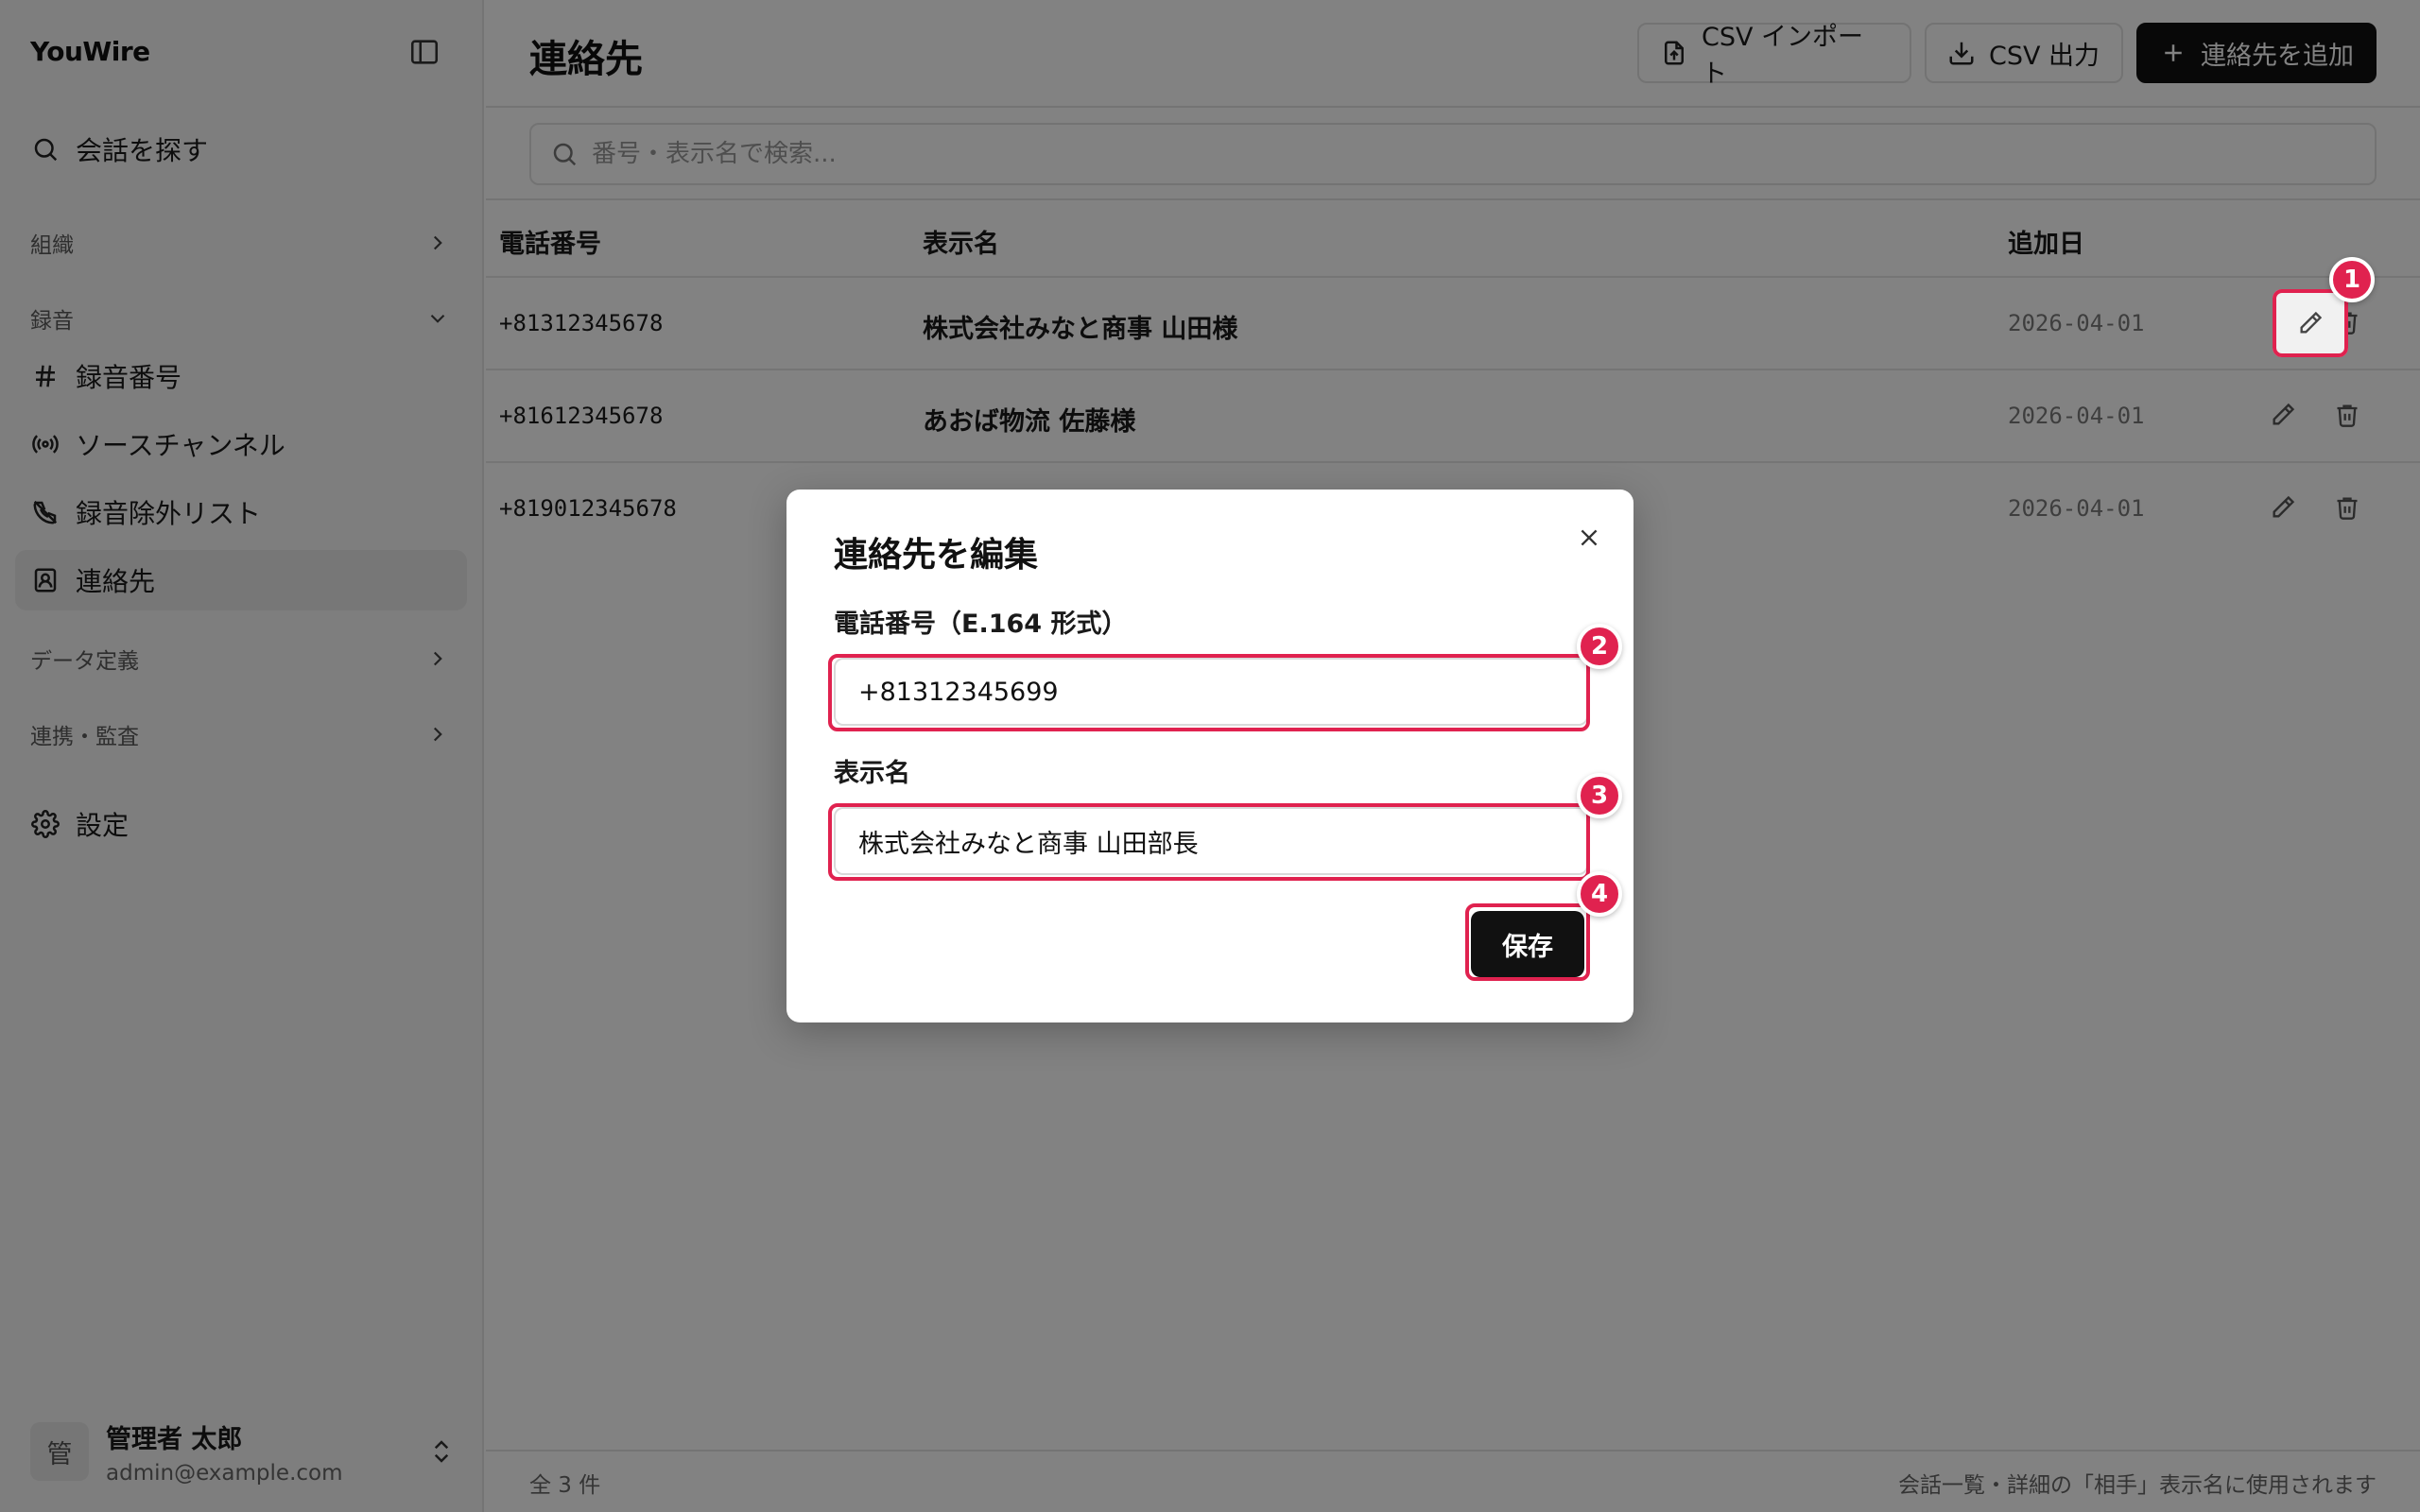 This screenshot has height=1512, width=2420. What do you see at coordinates (1211, 692) in the screenshot?
I see `phone-field` at bounding box center [1211, 692].